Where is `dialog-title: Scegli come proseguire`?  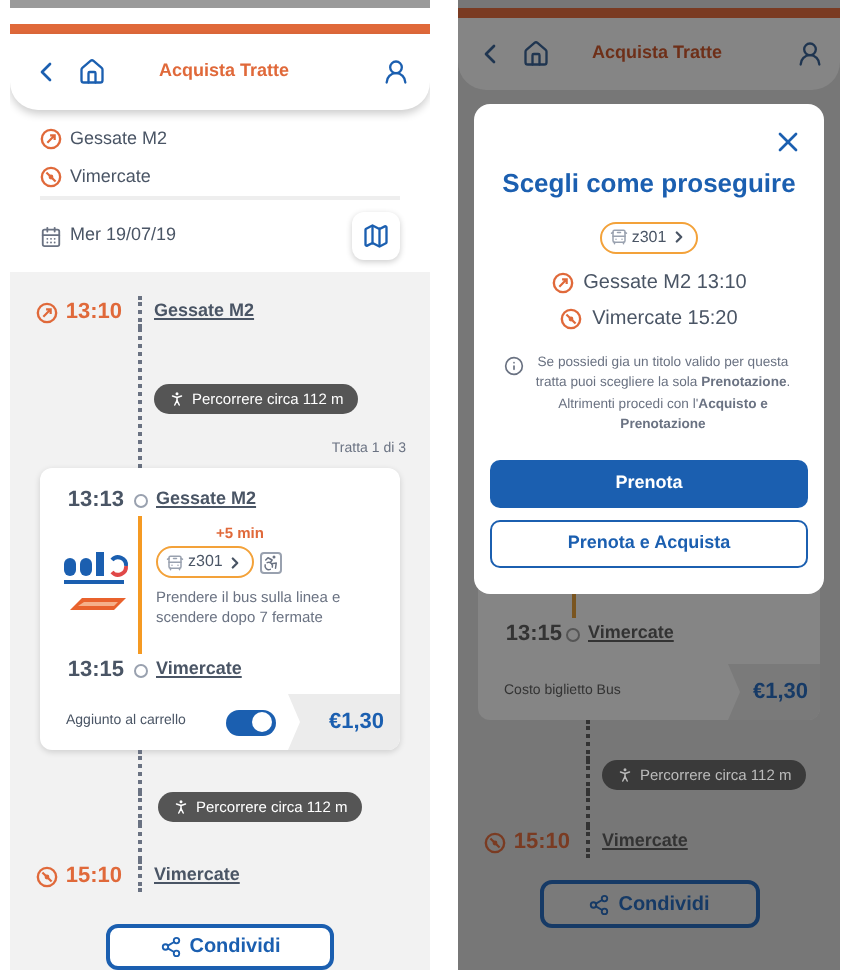
dialog-title: Scegli come proseguire is located at coordinates (649, 184).